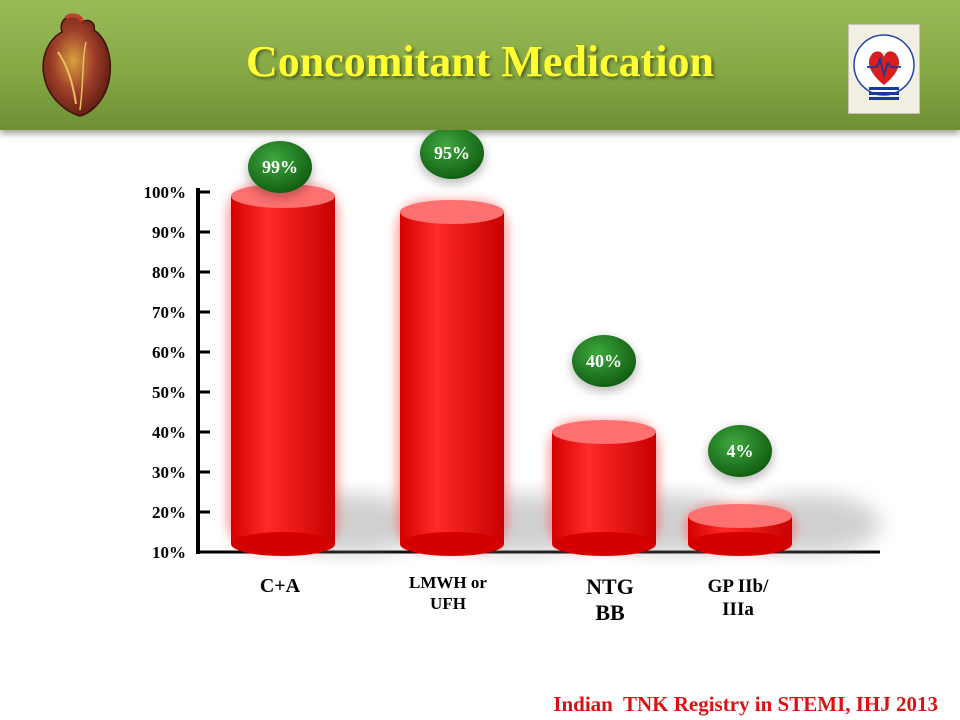 This screenshot has height=720, width=960. What do you see at coordinates (169, 512) in the screenshot?
I see `y-tick-label: 20%` at bounding box center [169, 512].